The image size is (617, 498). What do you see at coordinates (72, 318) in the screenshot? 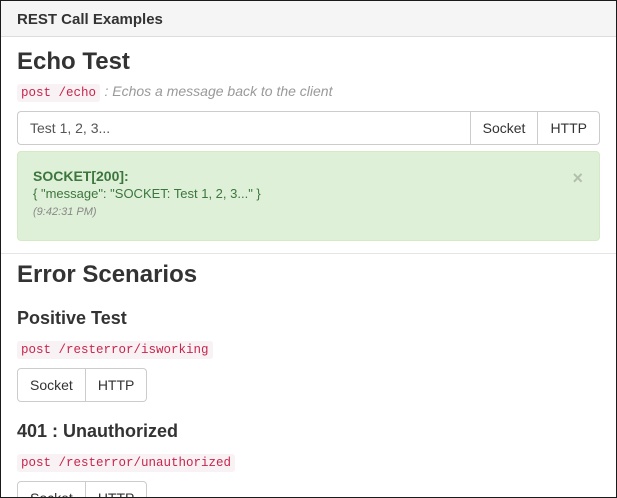
I see `scenario-title: Positive Test` at bounding box center [72, 318].